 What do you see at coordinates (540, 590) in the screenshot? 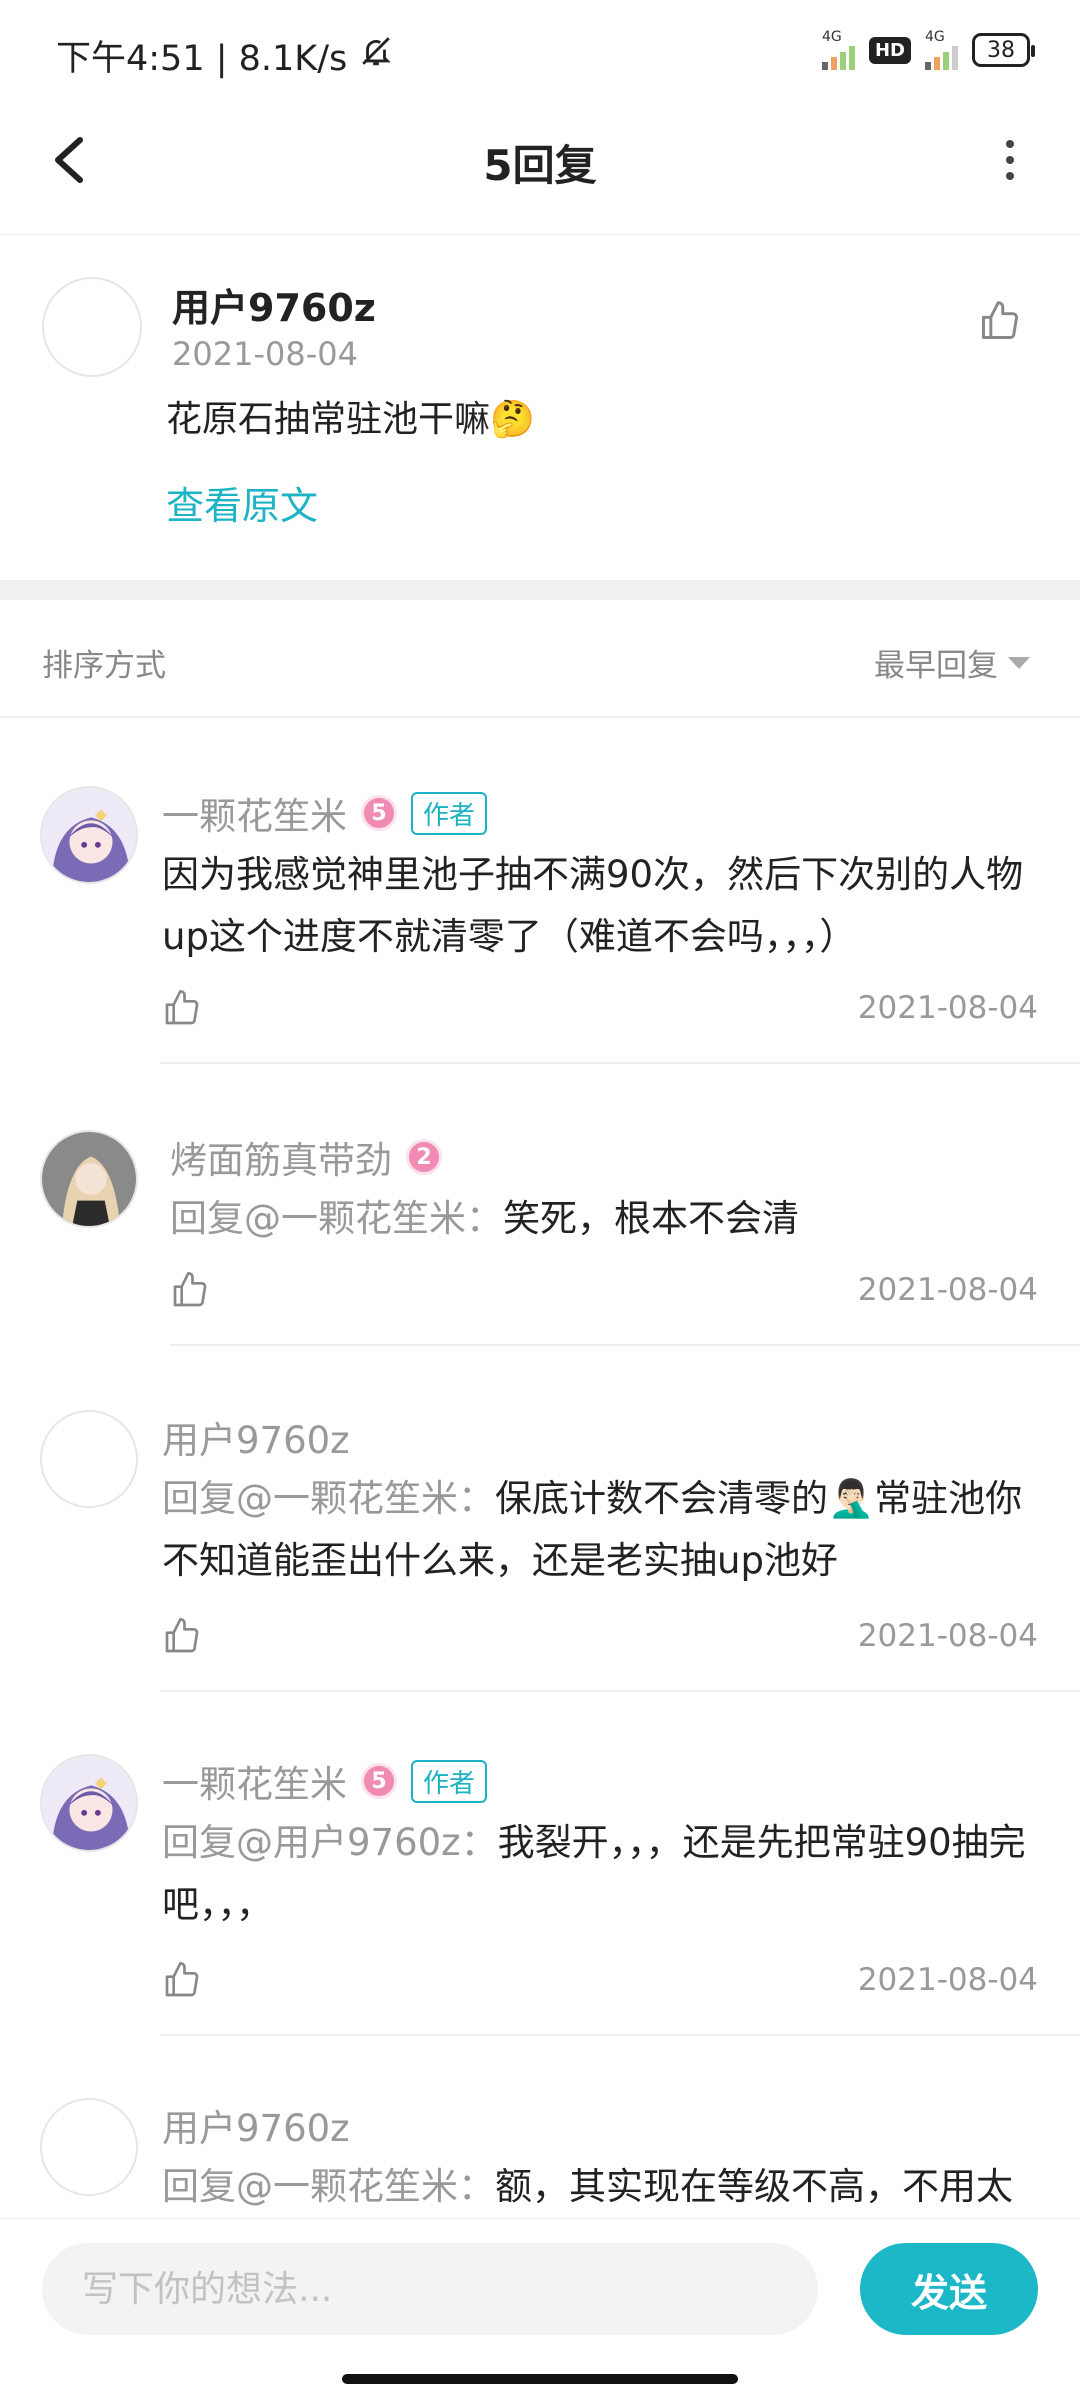
I see `section-separator` at bounding box center [540, 590].